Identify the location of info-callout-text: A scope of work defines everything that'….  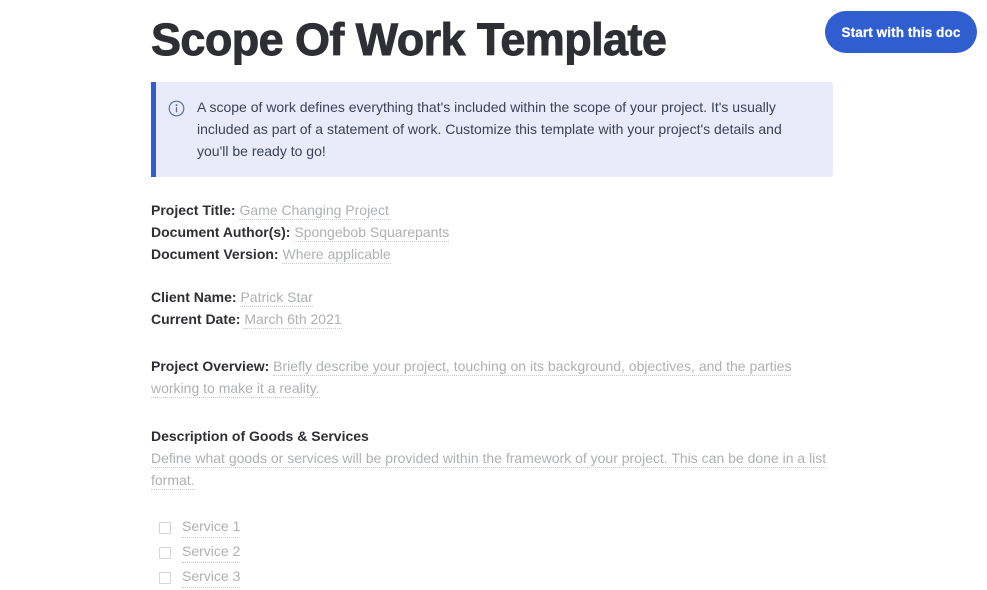
(489, 129).